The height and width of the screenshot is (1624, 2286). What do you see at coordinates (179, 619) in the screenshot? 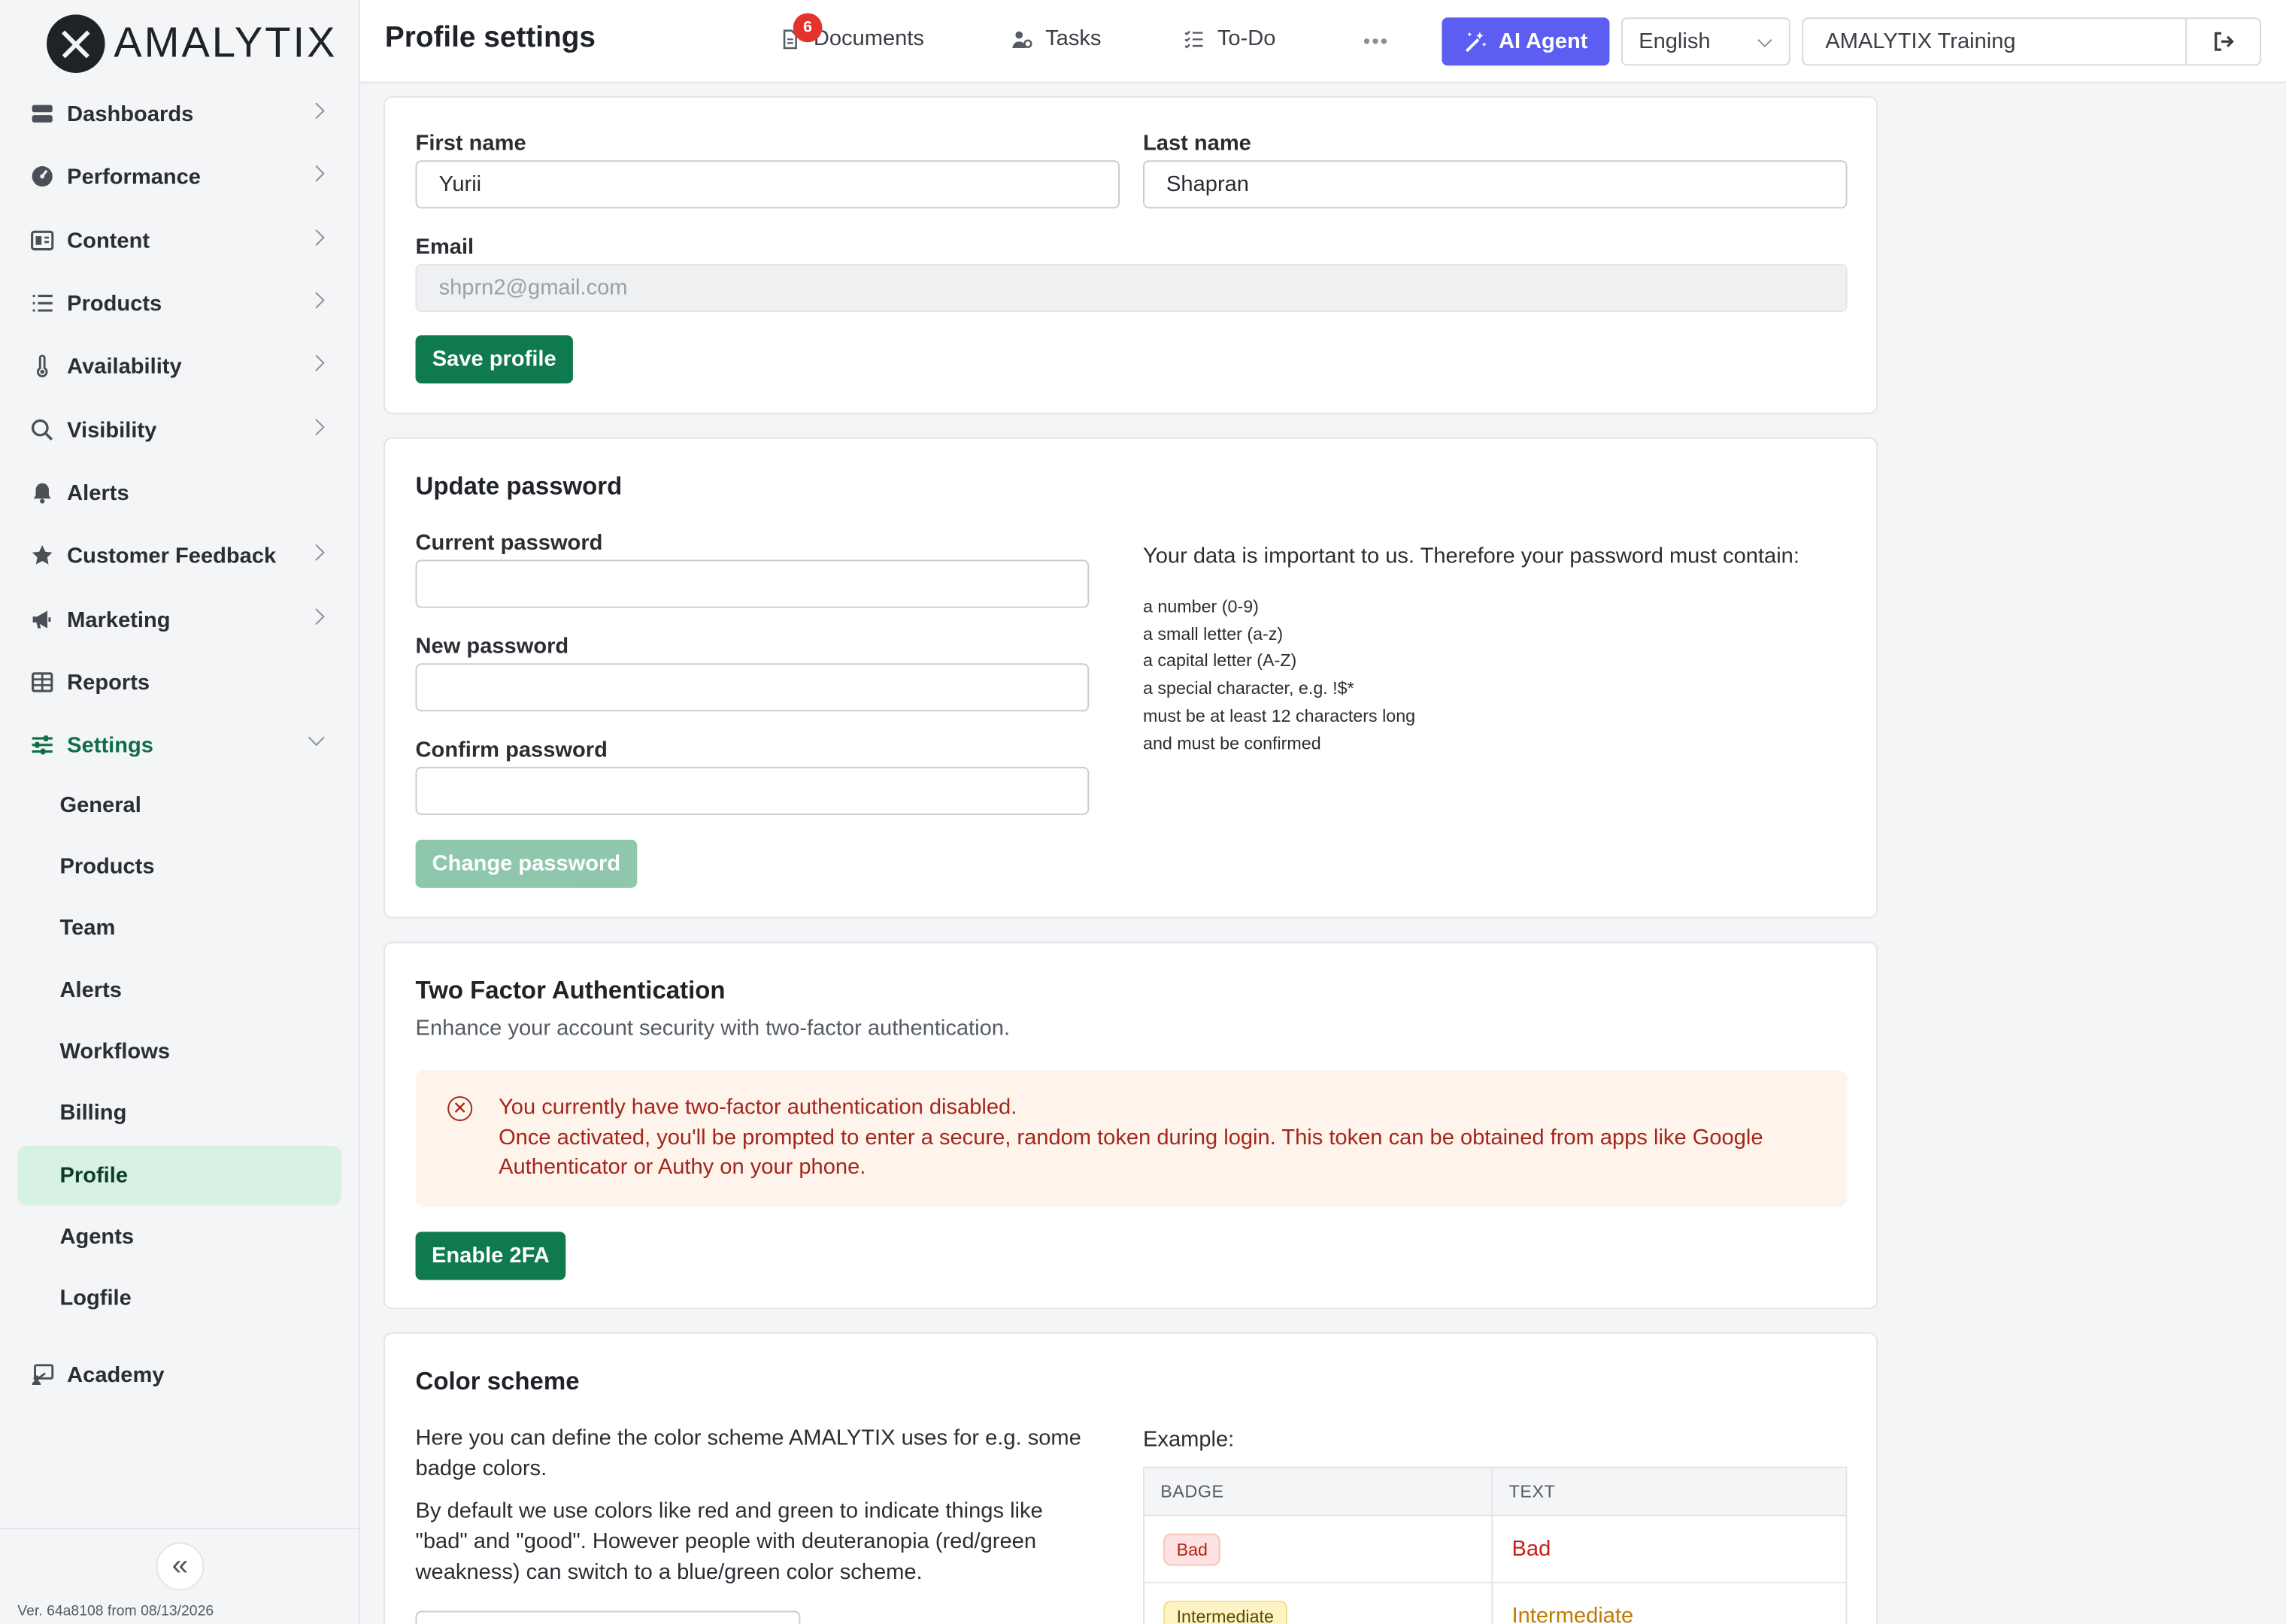
I see `sidebar-item-marketing: Marketing` at bounding box center [179, 619].